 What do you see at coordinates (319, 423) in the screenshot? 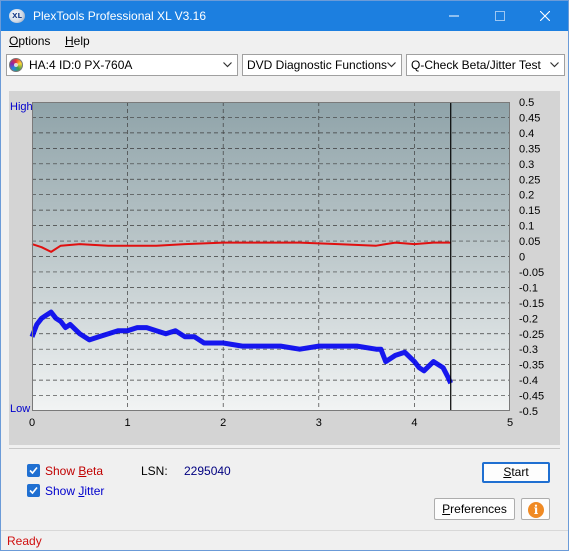
I see `x-tick-label: 3` at bounding box center [319, 423].